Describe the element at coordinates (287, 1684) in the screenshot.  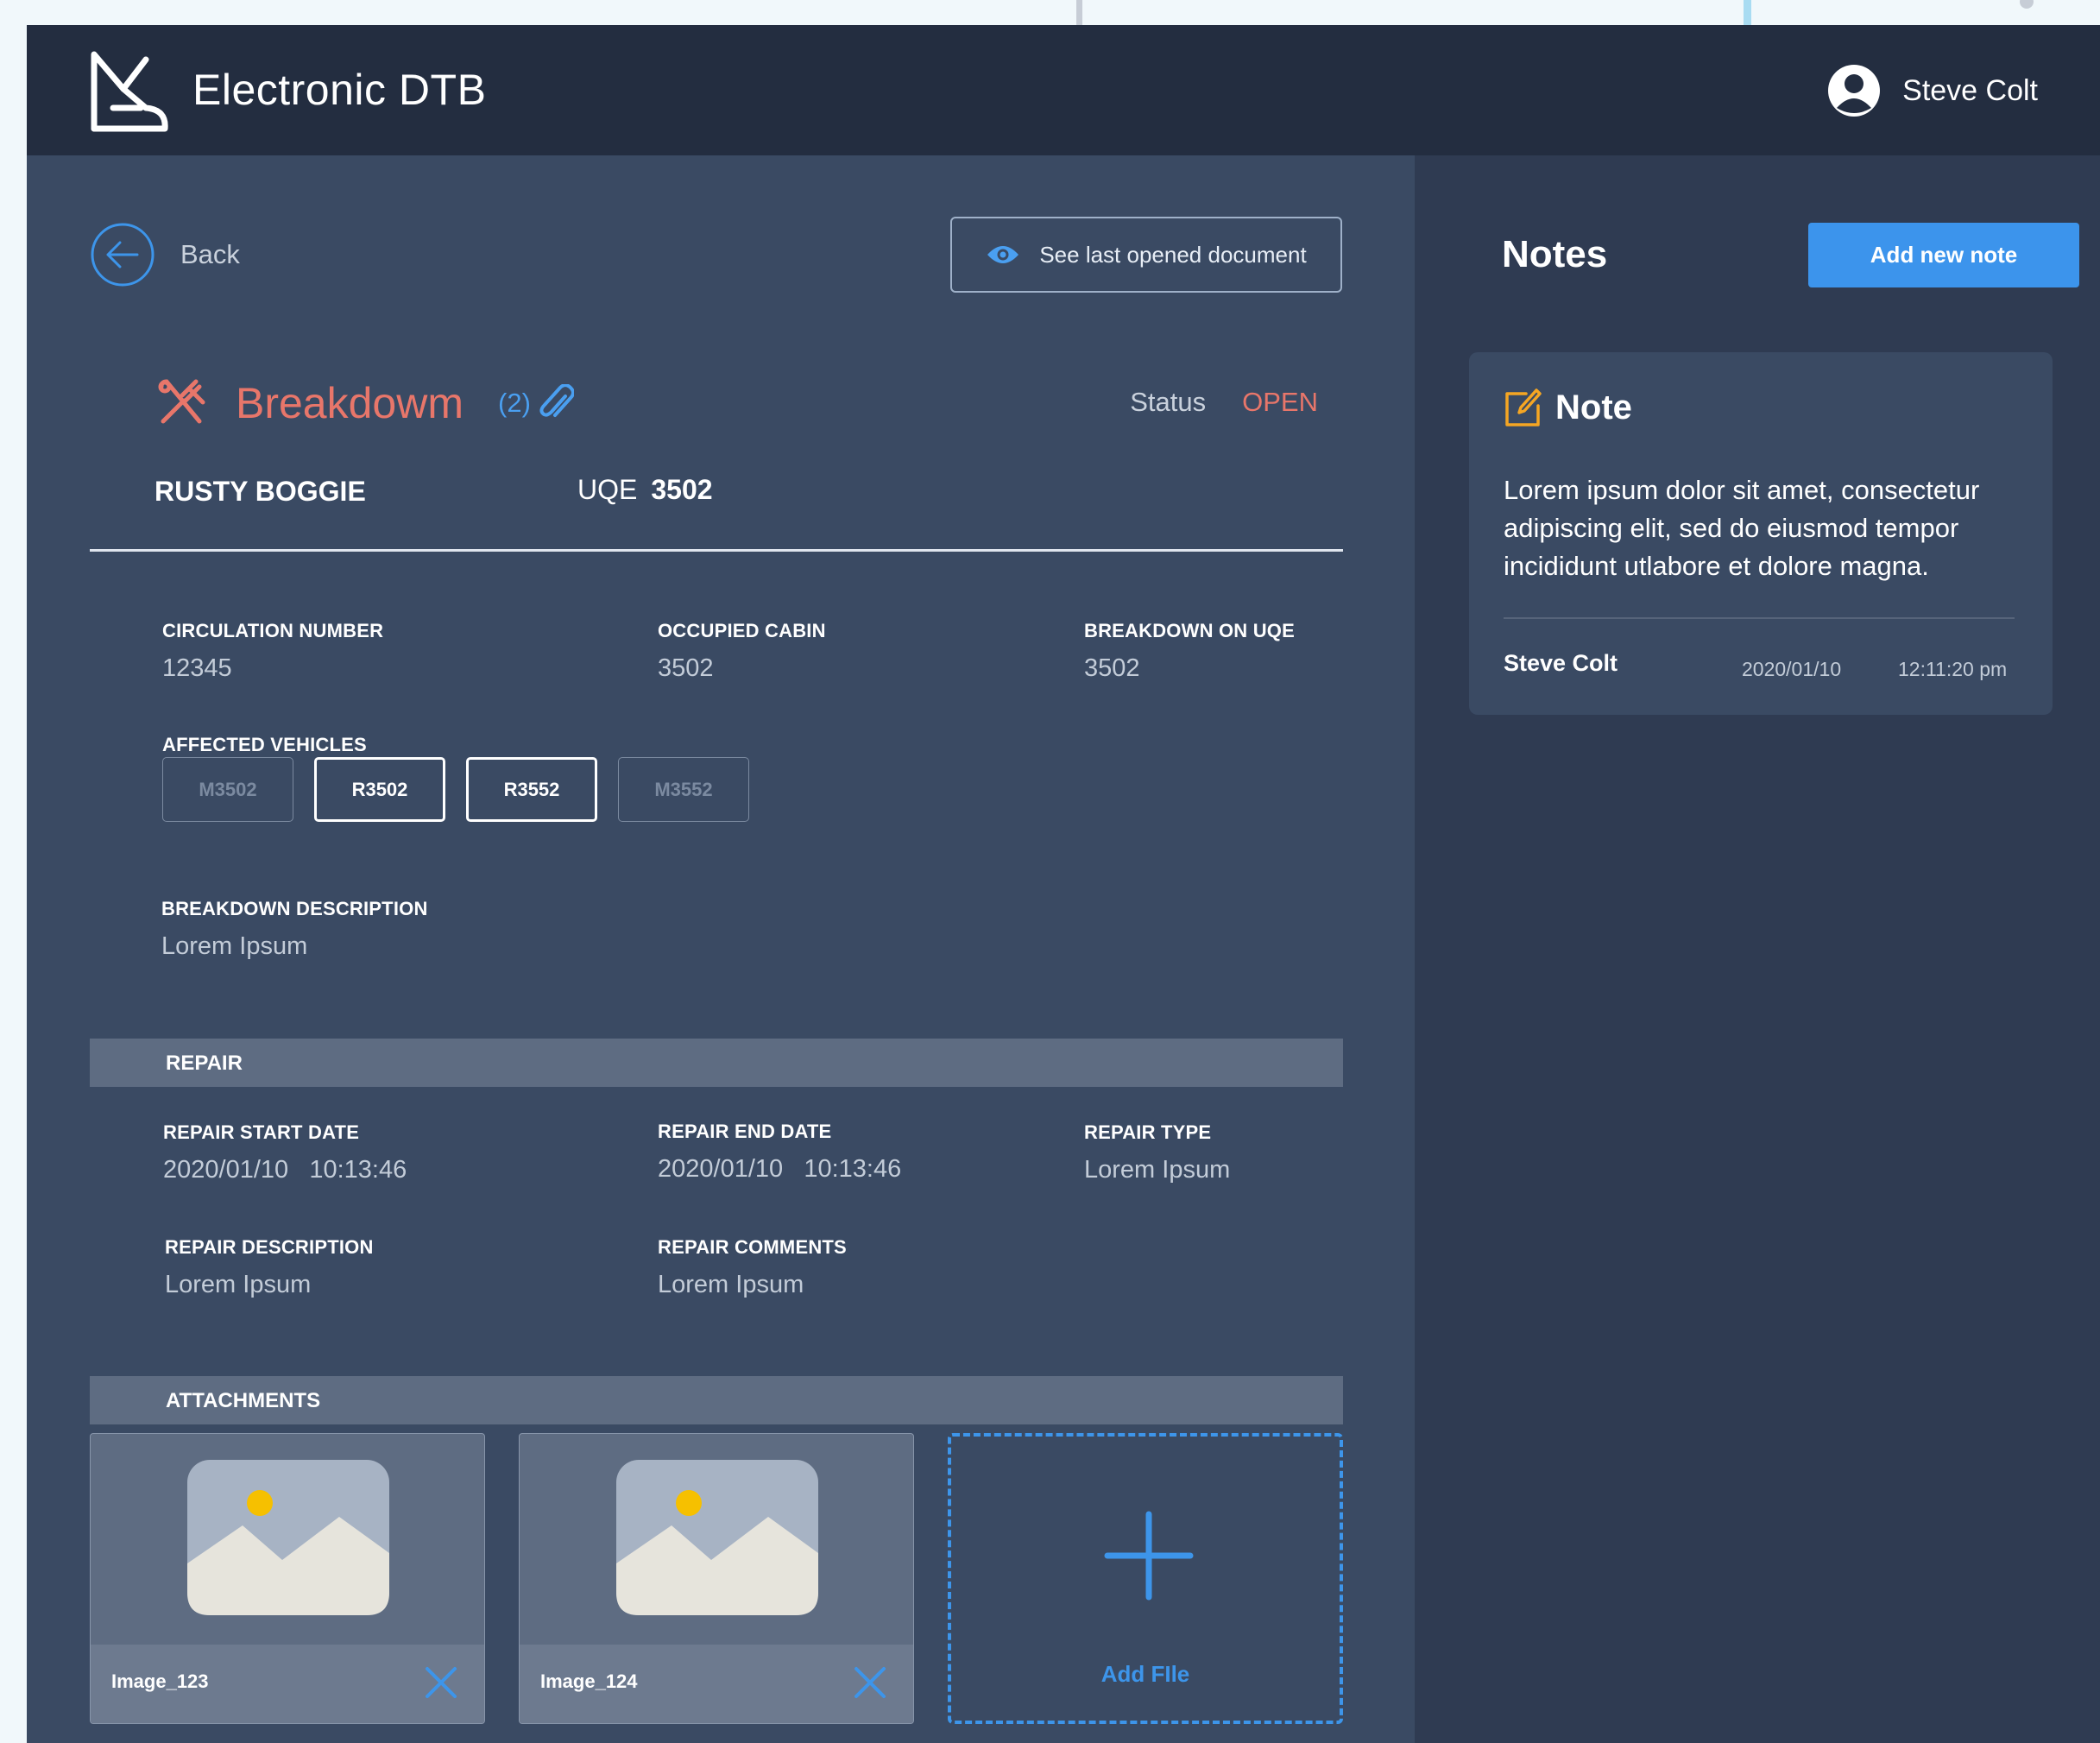
I see `attachment-footer: Image_123` at that location.